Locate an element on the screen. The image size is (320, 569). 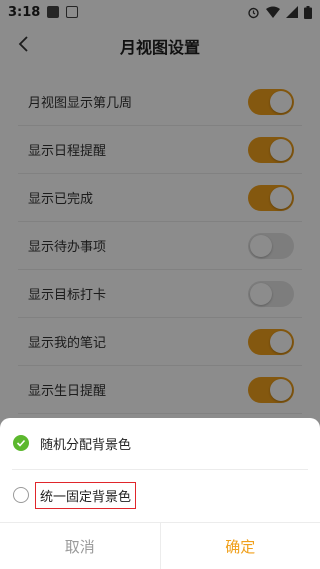
option-random-background: 随机分配背景色 is located at coordinates (160, 443).